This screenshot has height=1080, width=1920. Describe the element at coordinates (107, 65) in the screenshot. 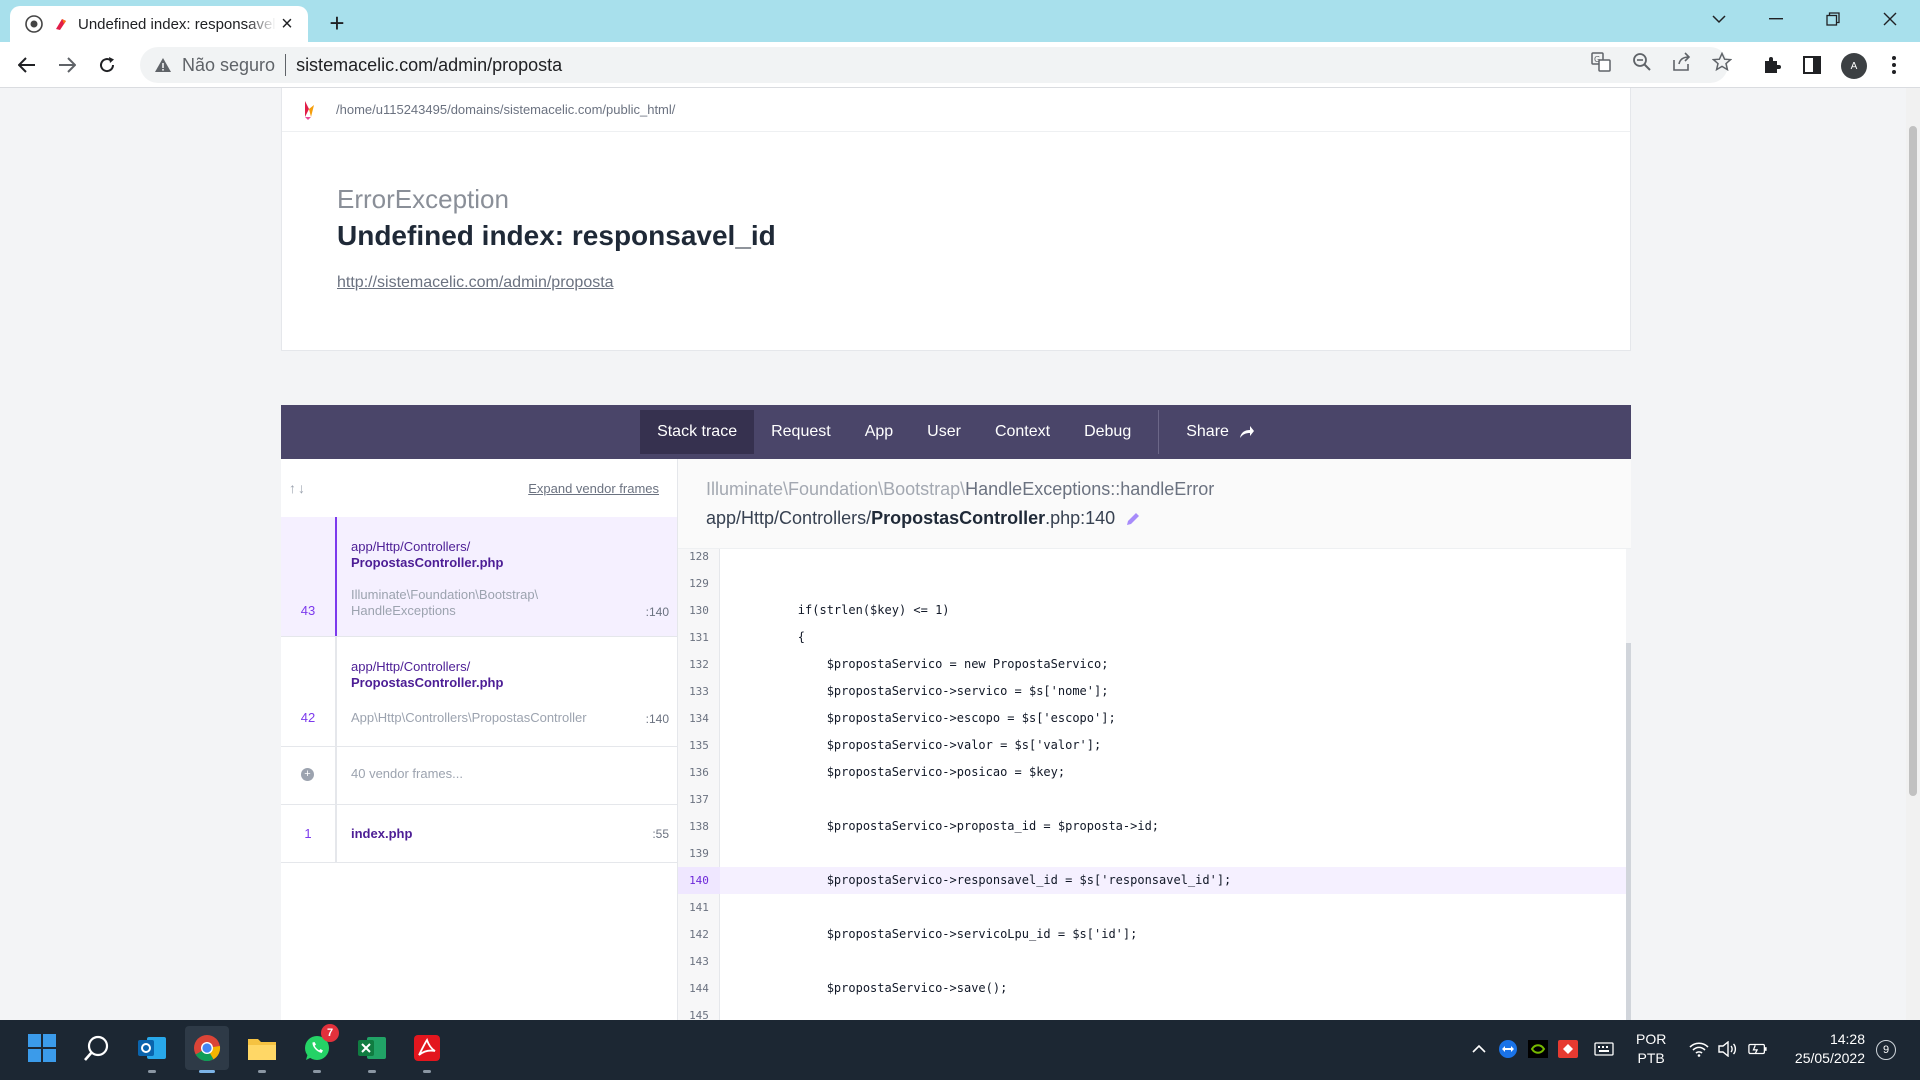

I see `reload-button` at that location.